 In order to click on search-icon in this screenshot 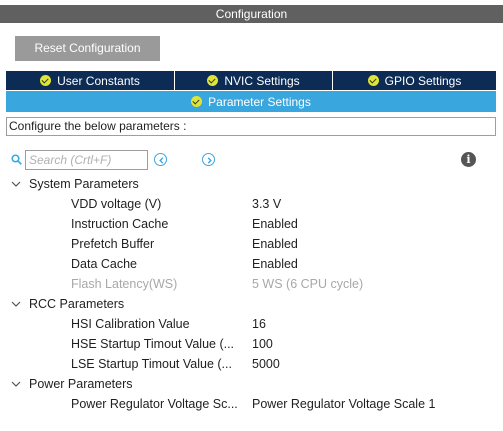, I will do `click(16, 159)`.